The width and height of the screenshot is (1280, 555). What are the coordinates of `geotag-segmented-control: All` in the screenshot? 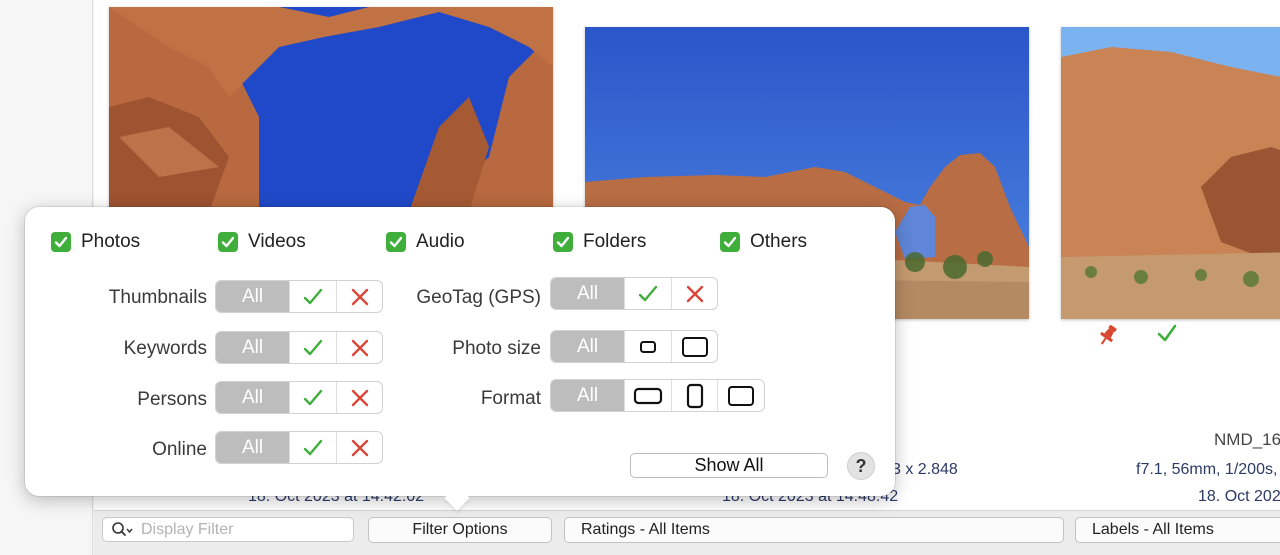 It's located at (634, 293).